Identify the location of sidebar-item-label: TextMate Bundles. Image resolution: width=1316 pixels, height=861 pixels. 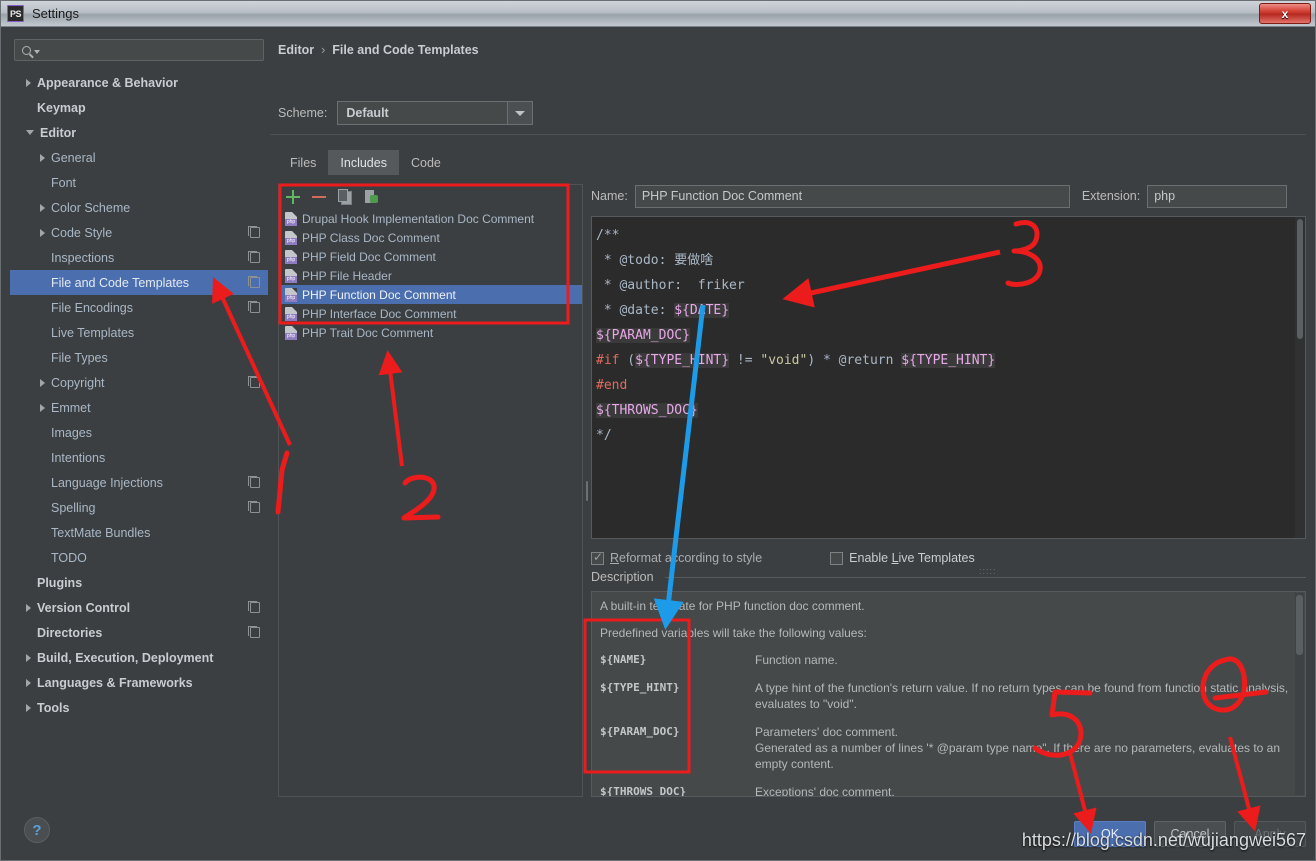
(101, 532).